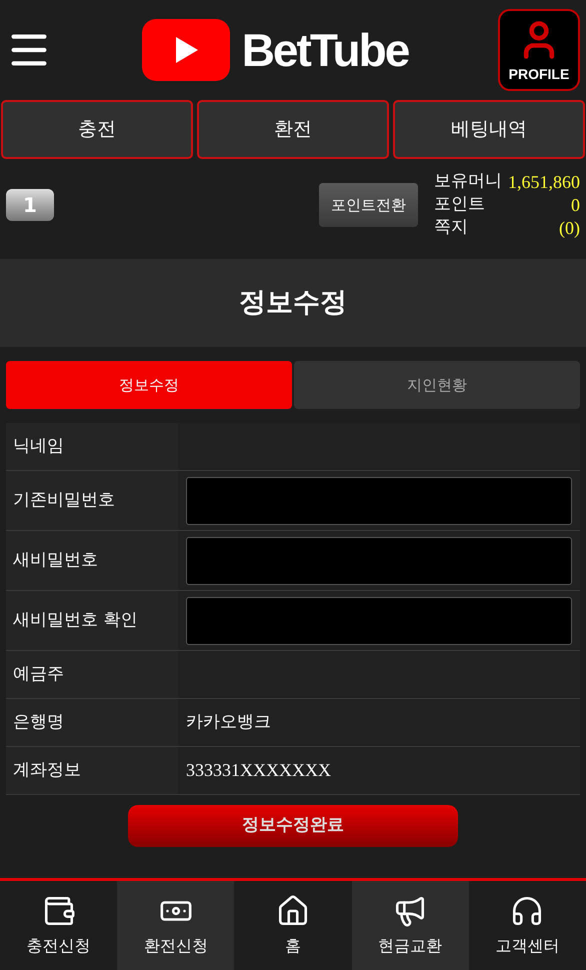  Describe the element at coordinates (186, 50) in the screenshot. I see `play-logo-icon` at that location.